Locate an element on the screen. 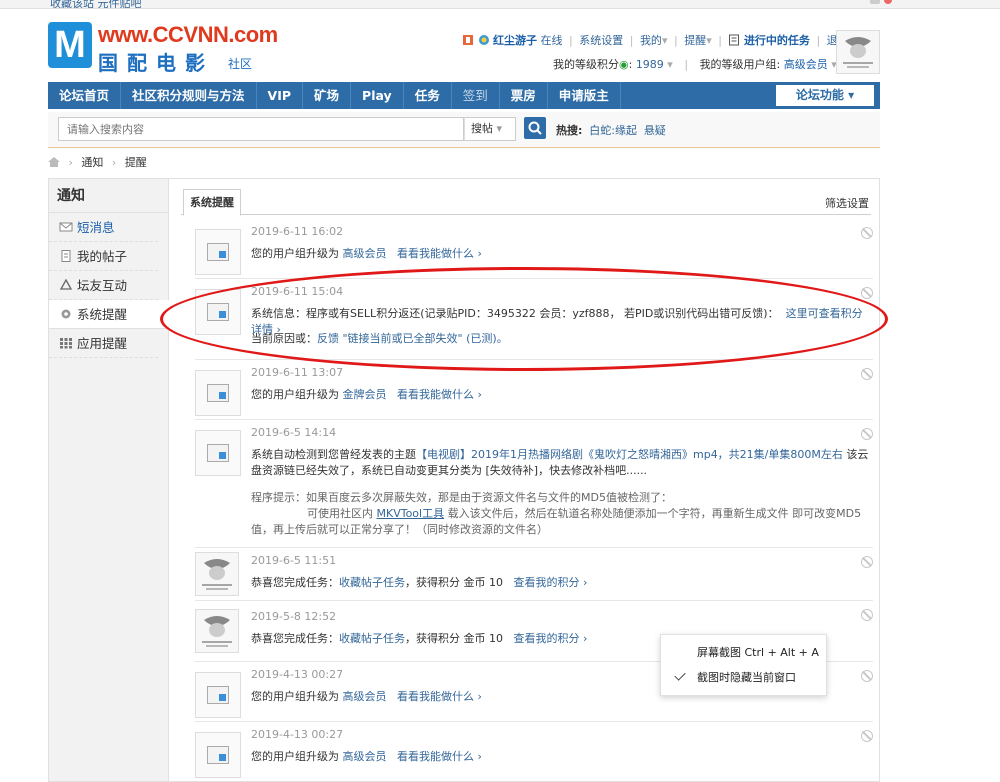 The image size is (1000, 782). user-info-bar: 红尘游子 在线 | 系统设置 | 我的▾ | 提醒▾ | 进行中的任务 | 退出 is located at coordinates (655, 40).